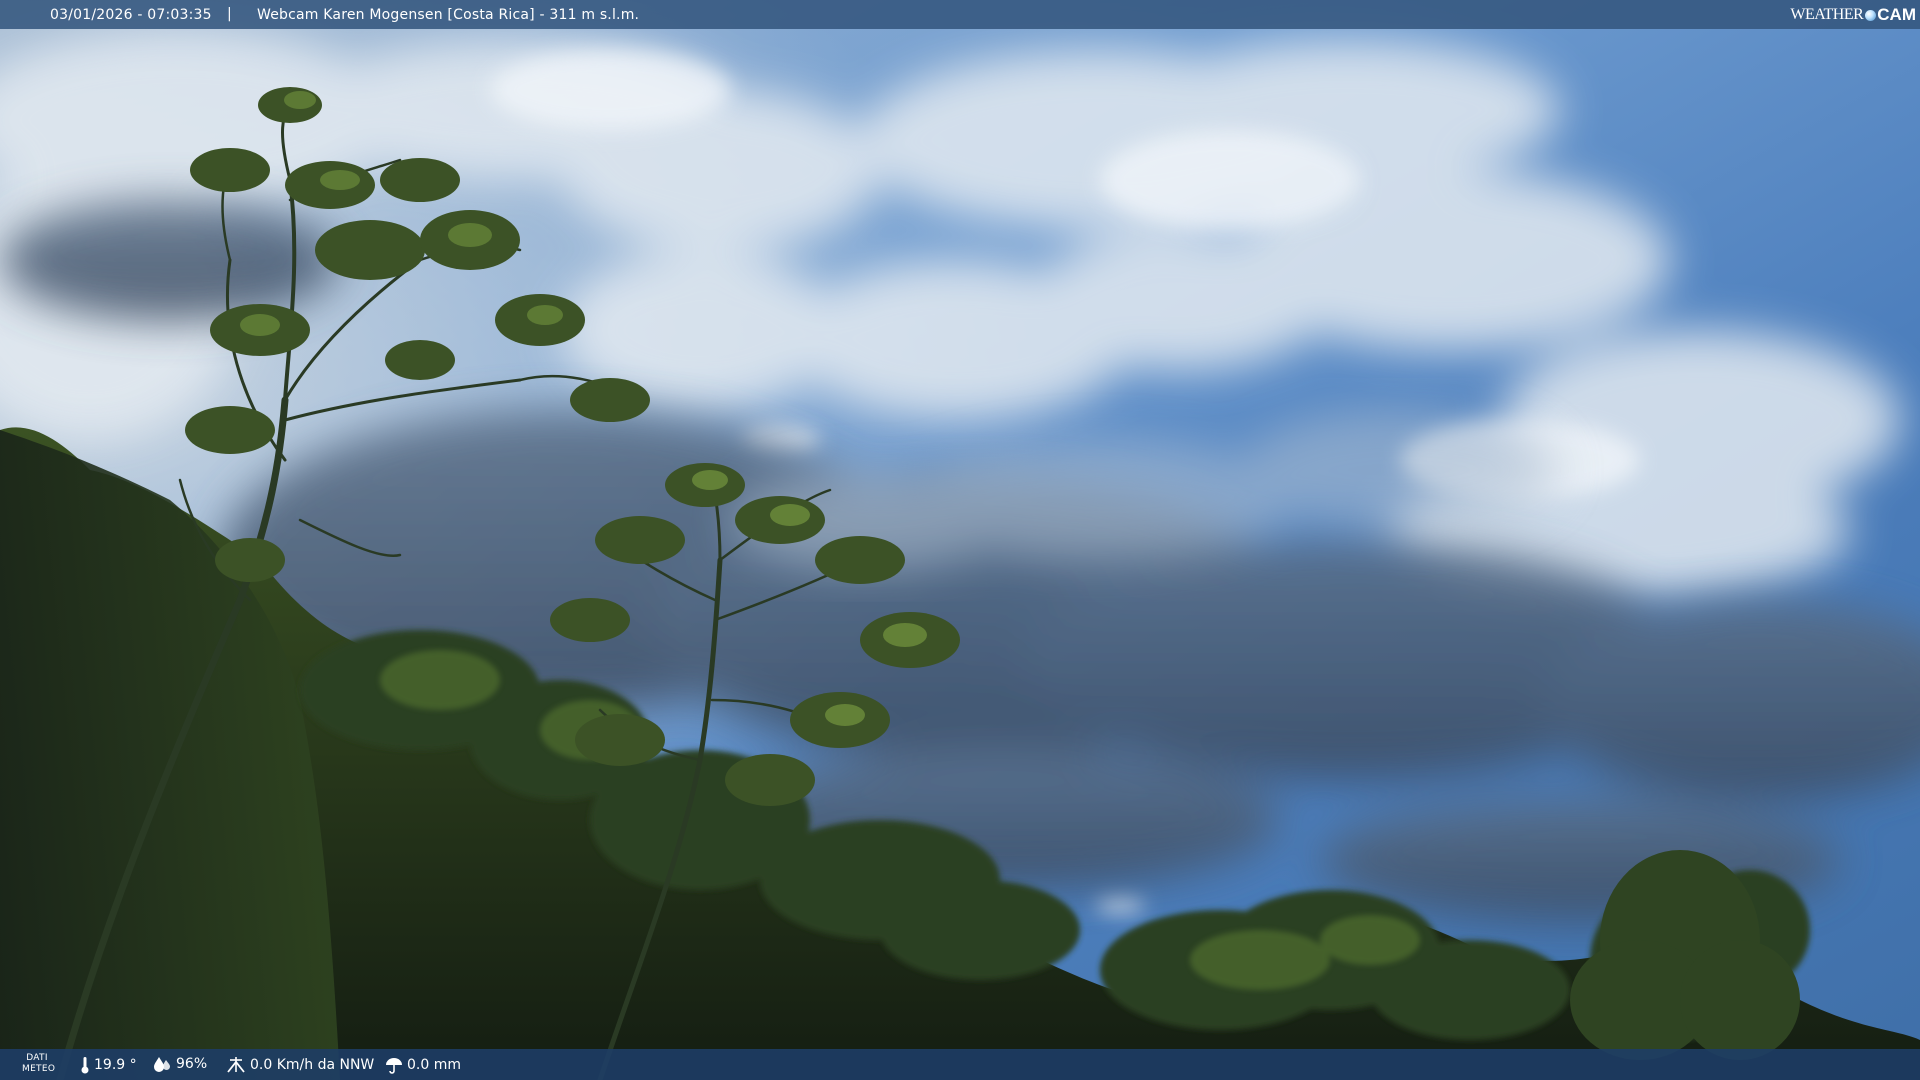 The image size is (1920, 1080). Describe the element at coordinates (37, 1058) in the screenshot. I see `dati-label-line1: DATI` at that location.